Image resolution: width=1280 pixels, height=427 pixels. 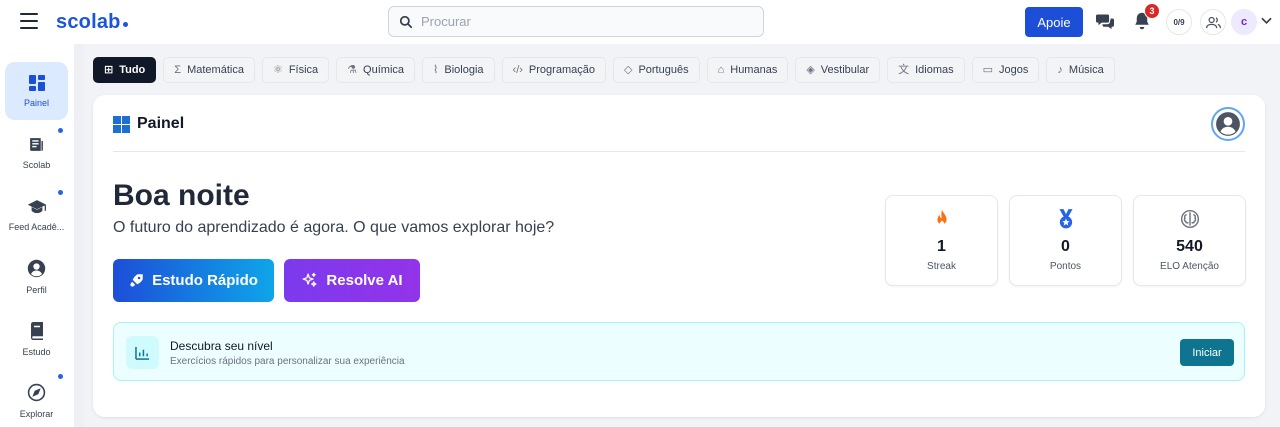 What do you see at coordinates (352, 69) in the screenshot?
I see `flask-icon: ⚗` at bounding box center [352, 69].